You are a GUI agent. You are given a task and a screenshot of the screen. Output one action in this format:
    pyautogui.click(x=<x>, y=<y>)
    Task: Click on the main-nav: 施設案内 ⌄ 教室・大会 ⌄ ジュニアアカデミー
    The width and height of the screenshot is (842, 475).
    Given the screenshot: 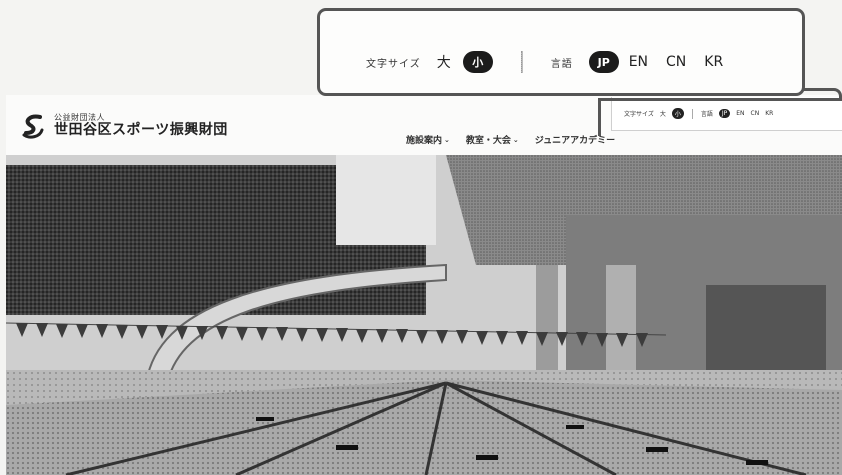 What is the action you would take?
    pyautogui.click(x=510, y=140)
    